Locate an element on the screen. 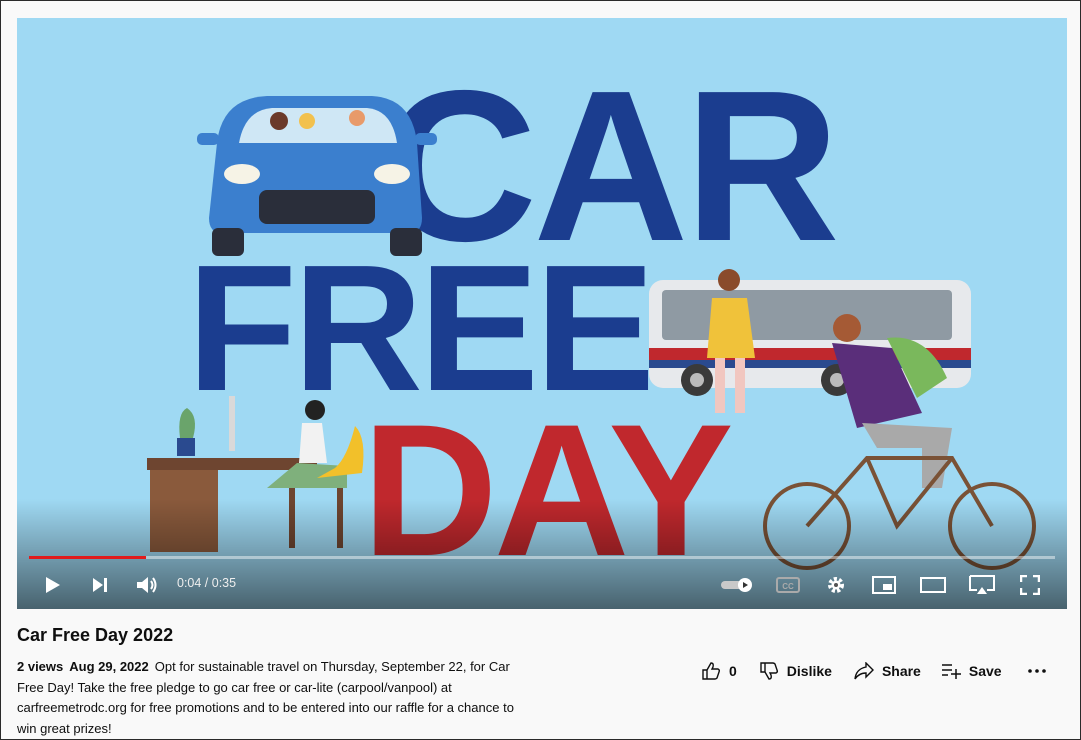 The height and width of the screenshot is (740, 1081). view-count: 2 views is located at coordinates (40, 666).